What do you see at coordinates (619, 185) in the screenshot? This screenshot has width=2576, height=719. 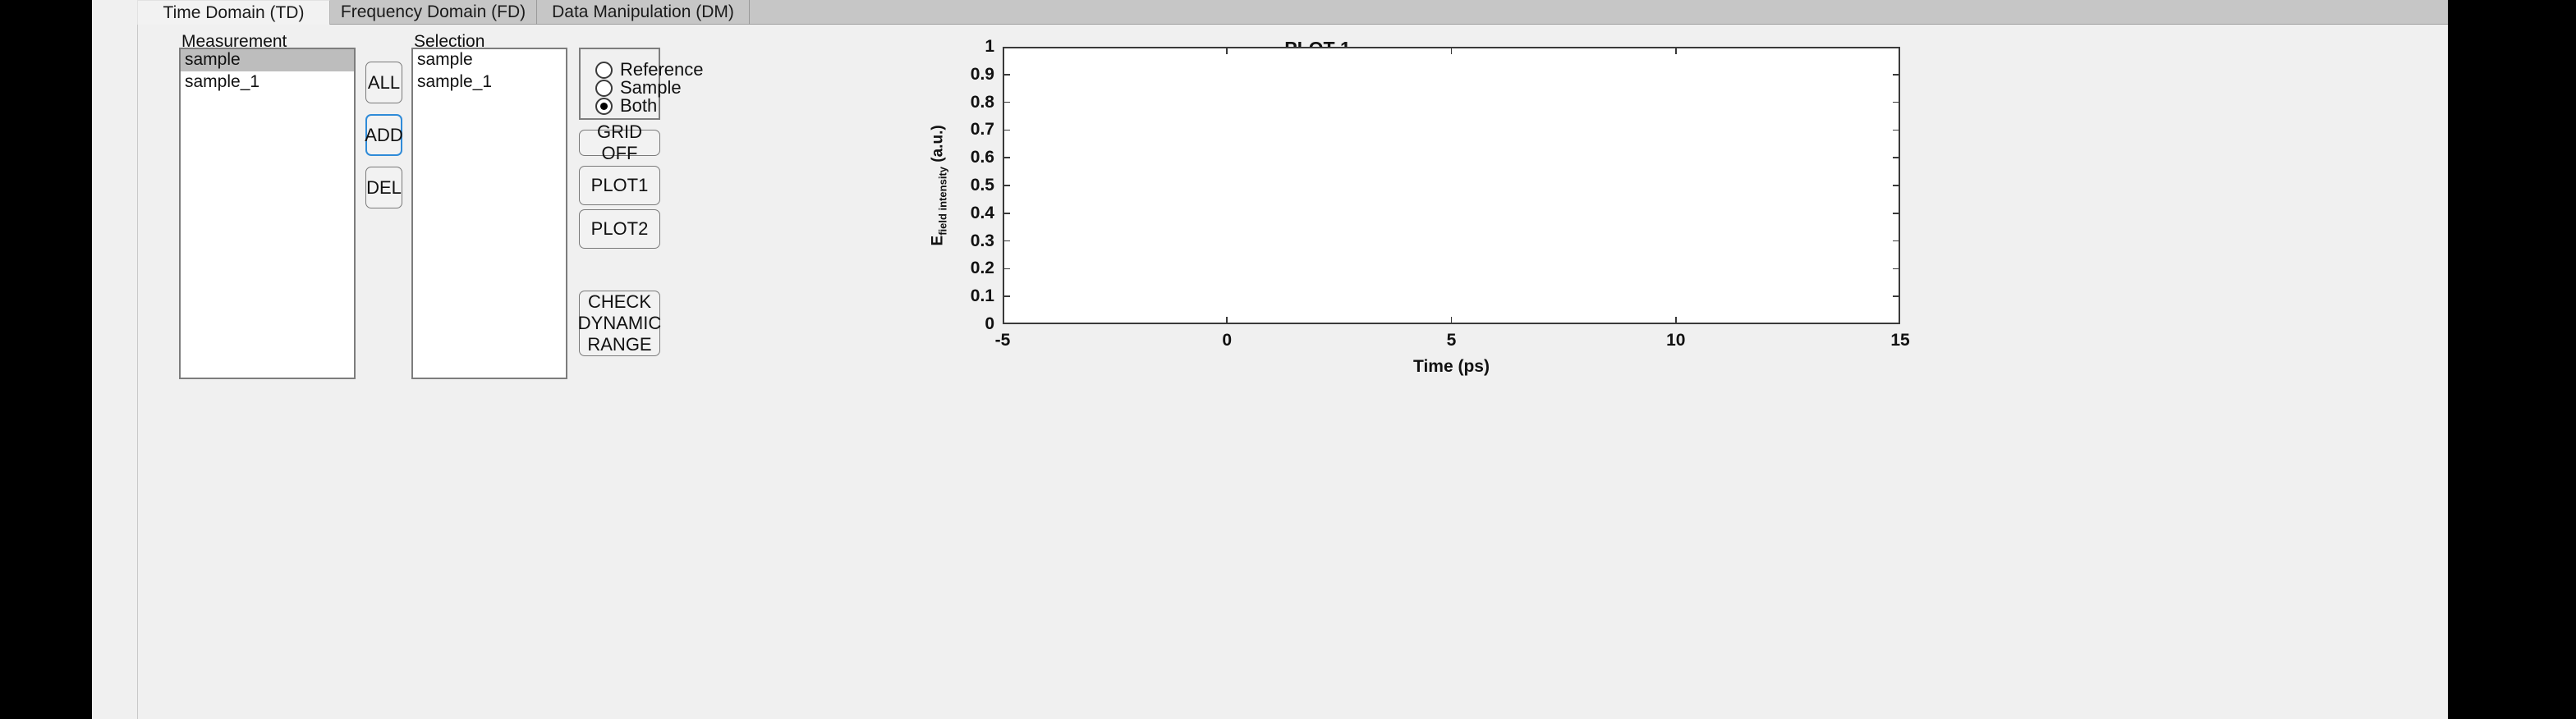 I see `plot1-button: PLOT1` at bounding box center [619, 185].